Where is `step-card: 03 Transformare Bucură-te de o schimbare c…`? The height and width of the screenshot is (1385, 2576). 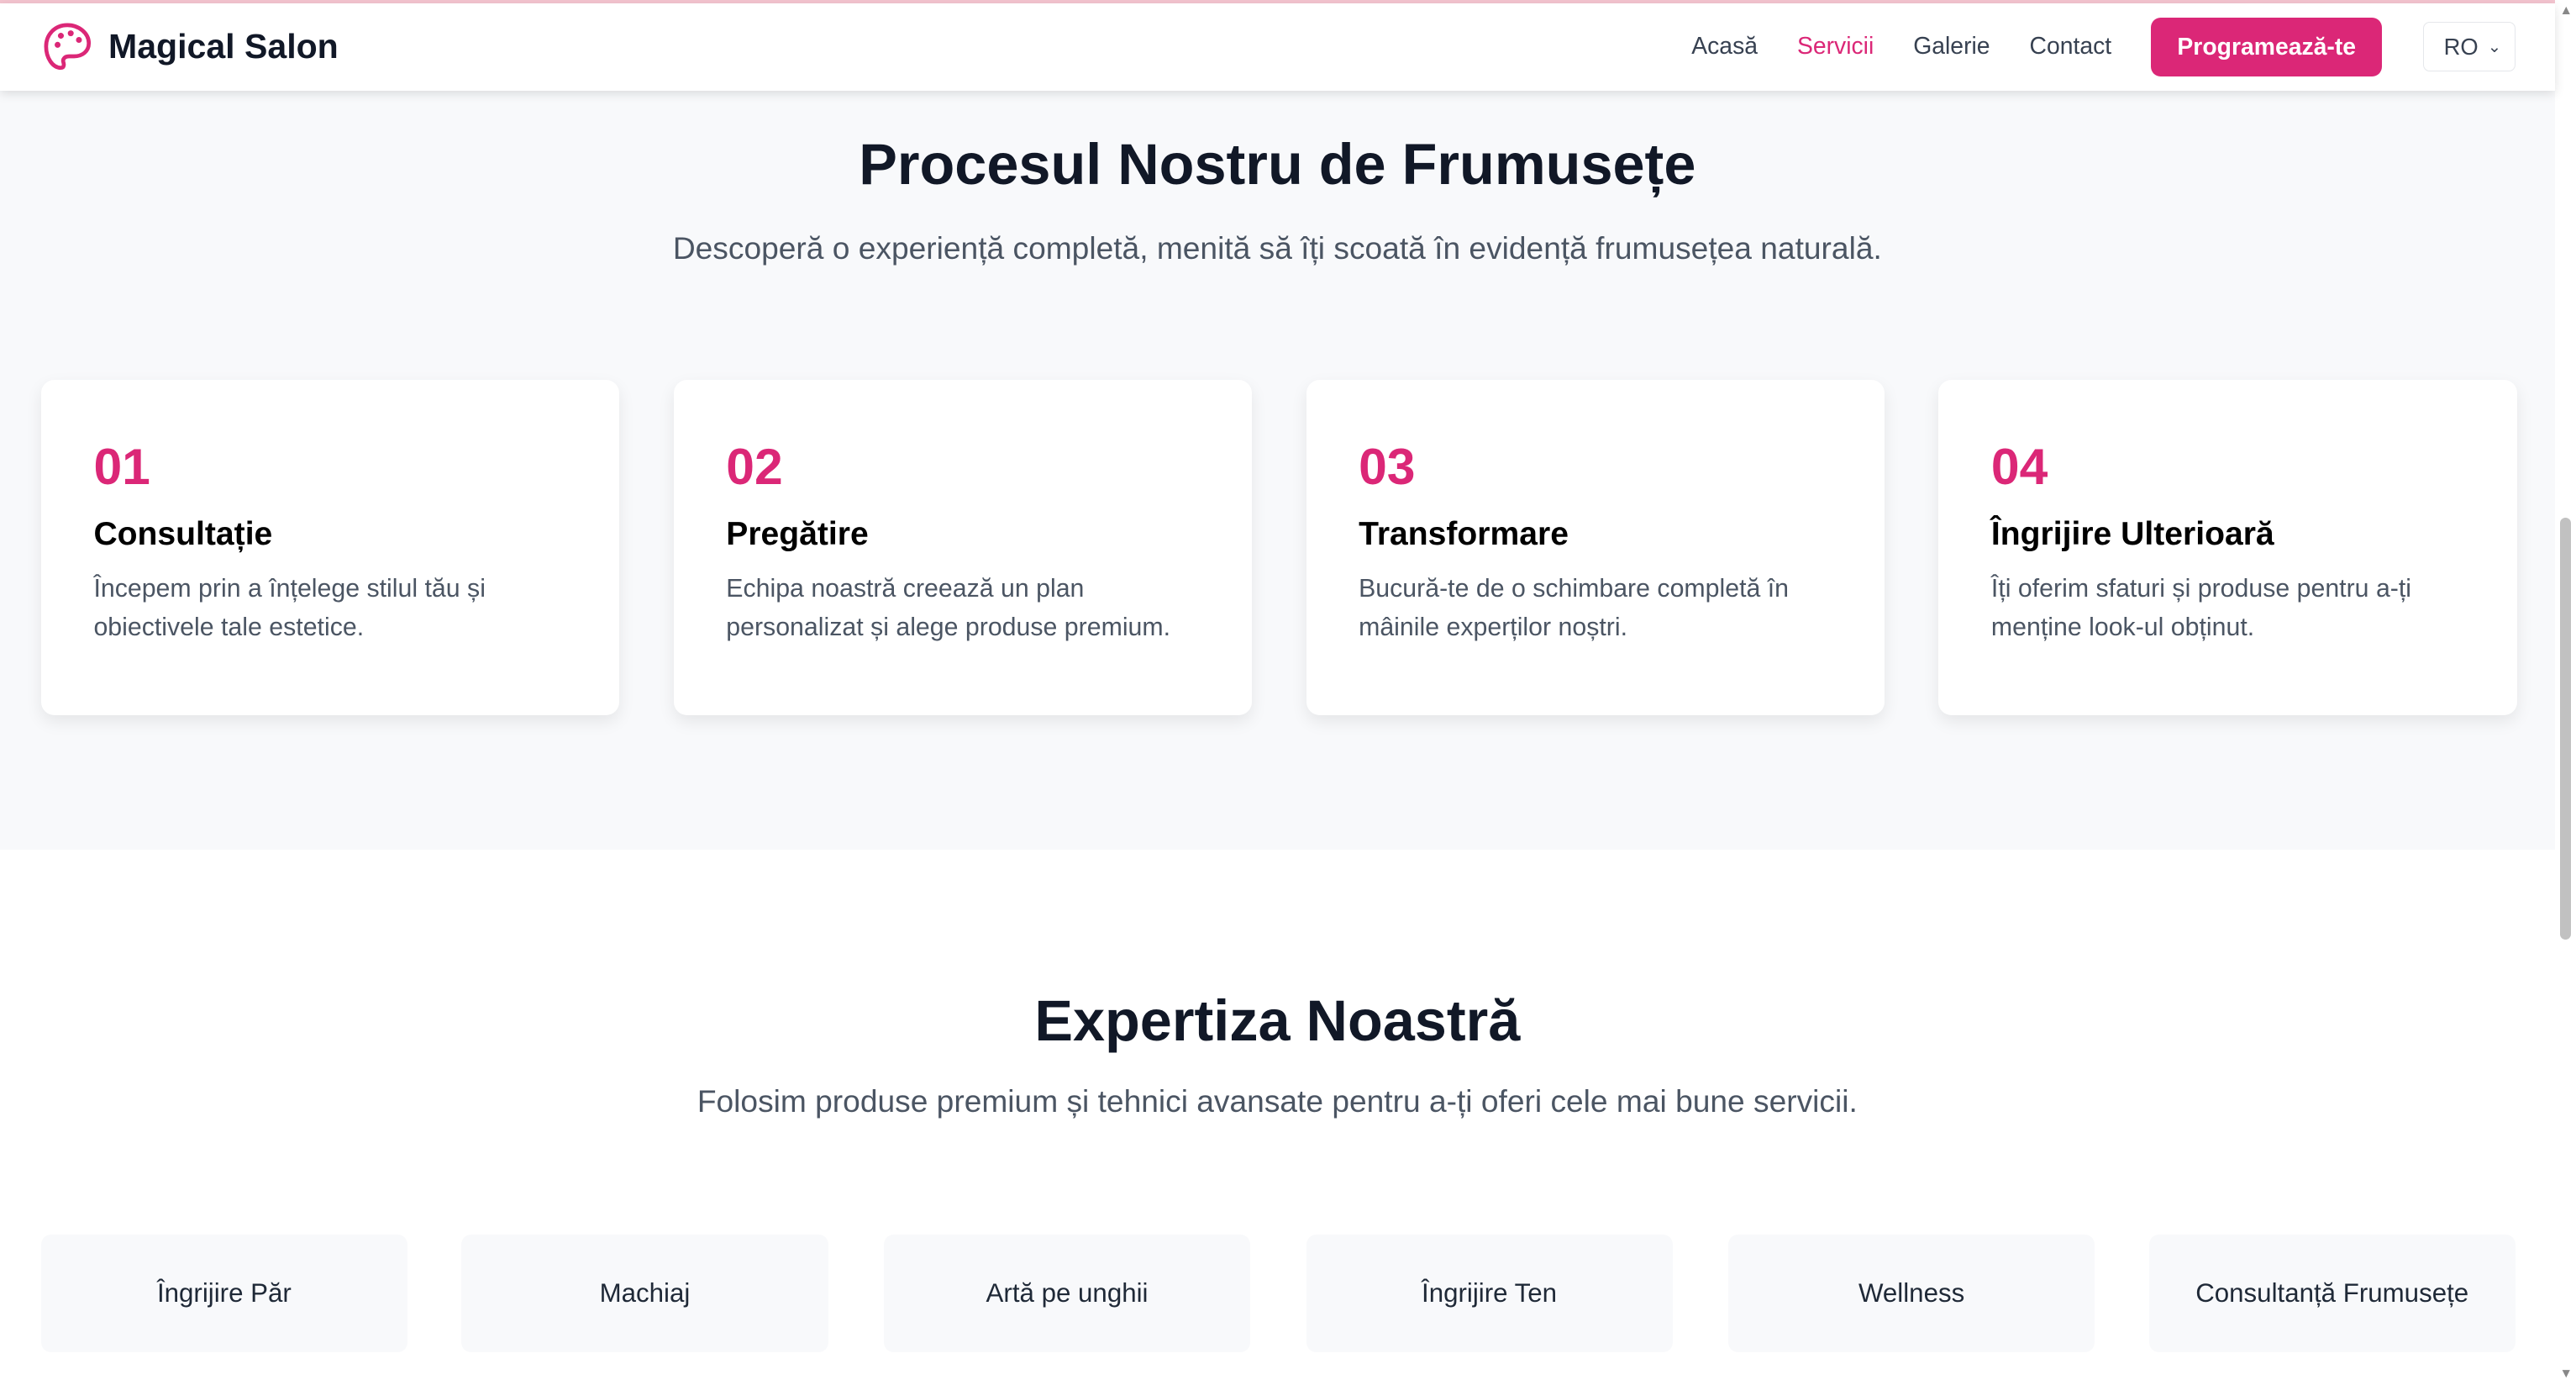
step-card: 03 Transformare Bucură-te de o schimbare c… is located at coordinates (1595, 547).